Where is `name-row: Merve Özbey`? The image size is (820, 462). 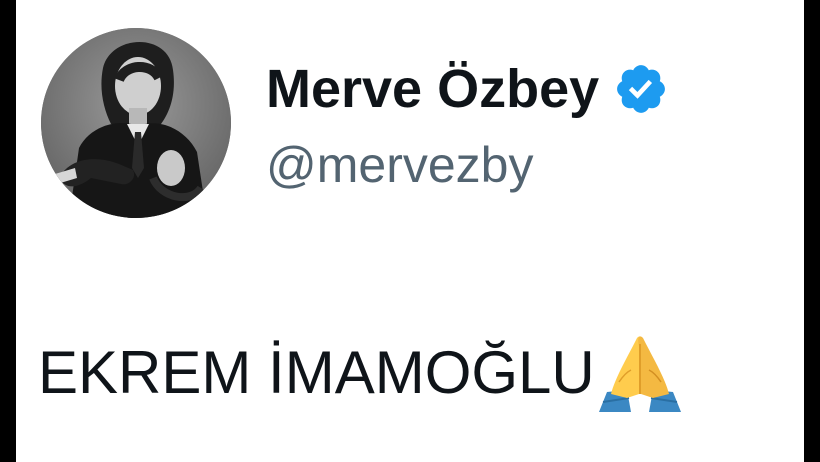
name-row: Merve Özbey is located at coordinates (467, 89).